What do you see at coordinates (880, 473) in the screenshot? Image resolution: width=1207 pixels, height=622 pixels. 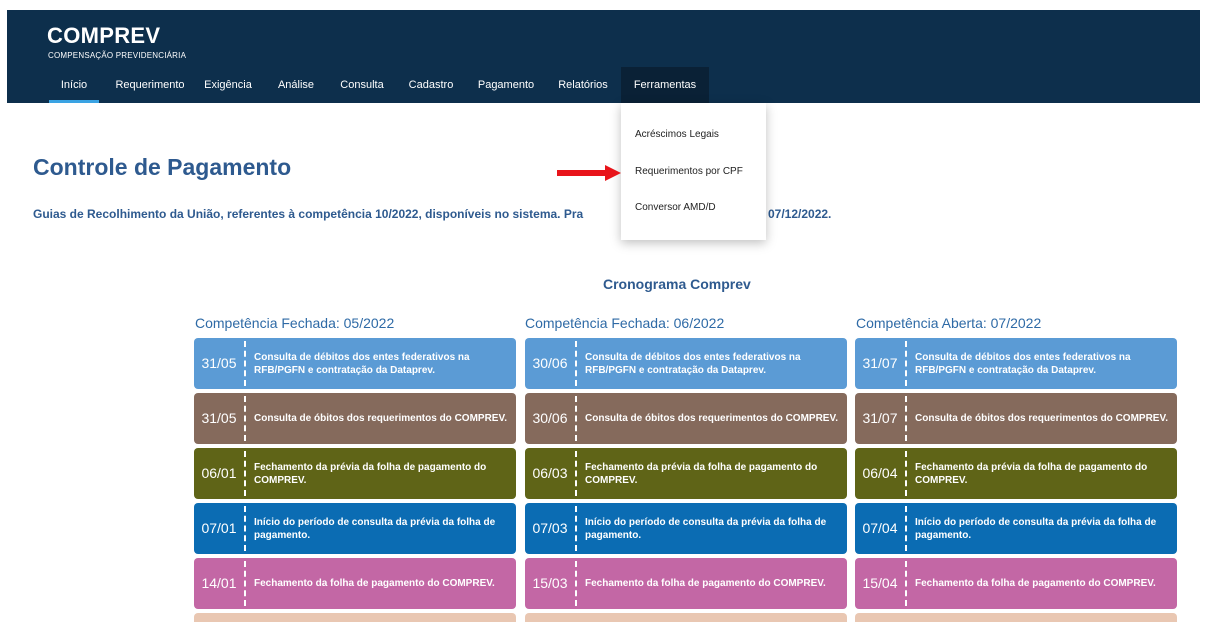 I see `card-date: 06/04` at bounding box center [880, 473].